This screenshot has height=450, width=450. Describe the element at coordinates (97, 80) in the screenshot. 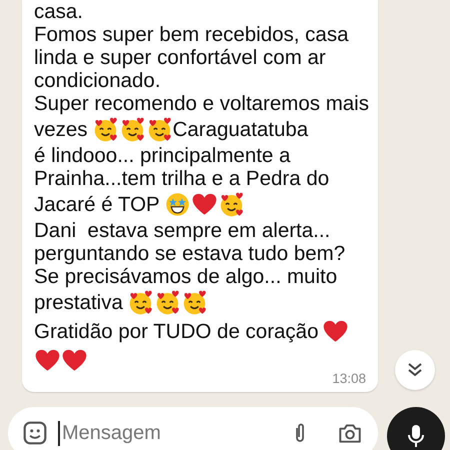

I see `message-text: condicionado.` at that location.